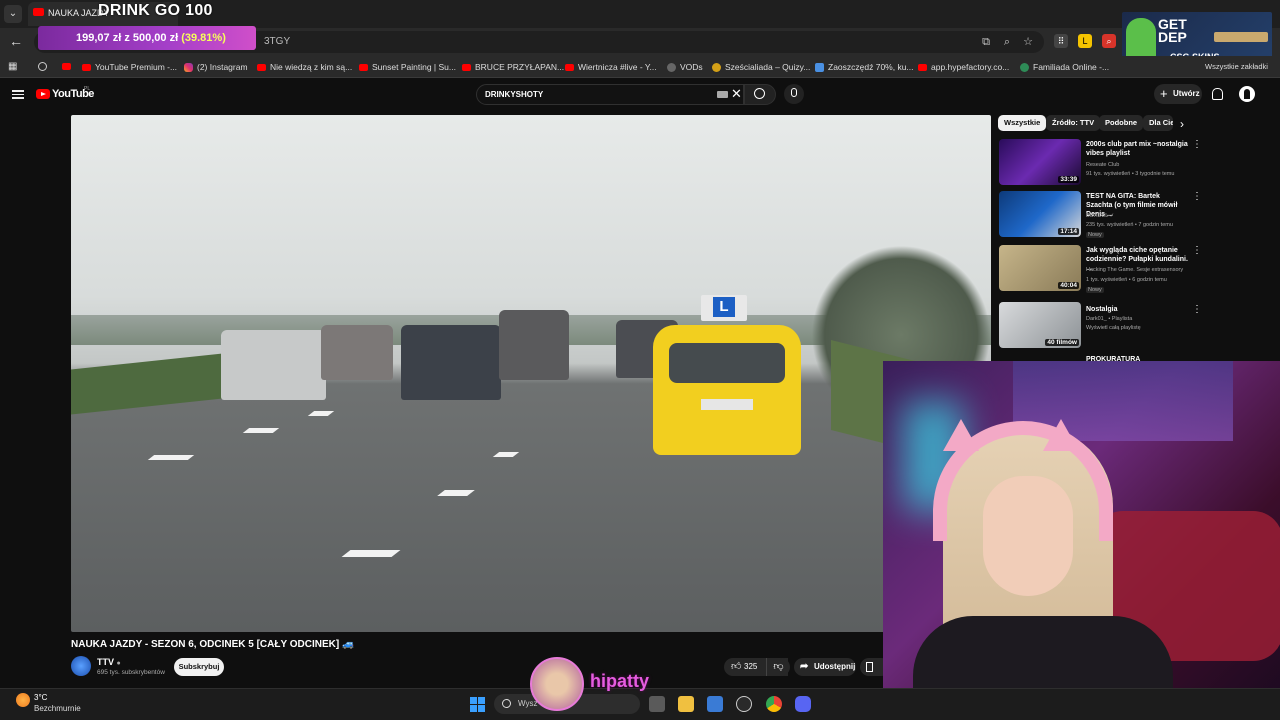 The width and height of the screenshot is (1280, 720). I want to click on create-button: + Utwórz, so click(1178, 94).